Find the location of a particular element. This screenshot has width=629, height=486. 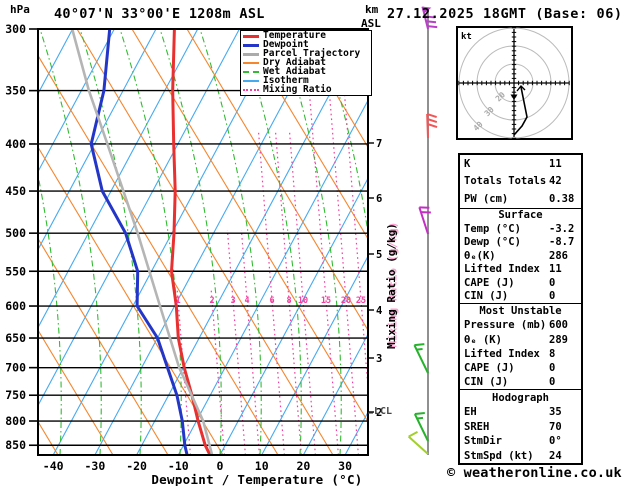

x-tick-label: 30 is located at coordinates (345, 466).